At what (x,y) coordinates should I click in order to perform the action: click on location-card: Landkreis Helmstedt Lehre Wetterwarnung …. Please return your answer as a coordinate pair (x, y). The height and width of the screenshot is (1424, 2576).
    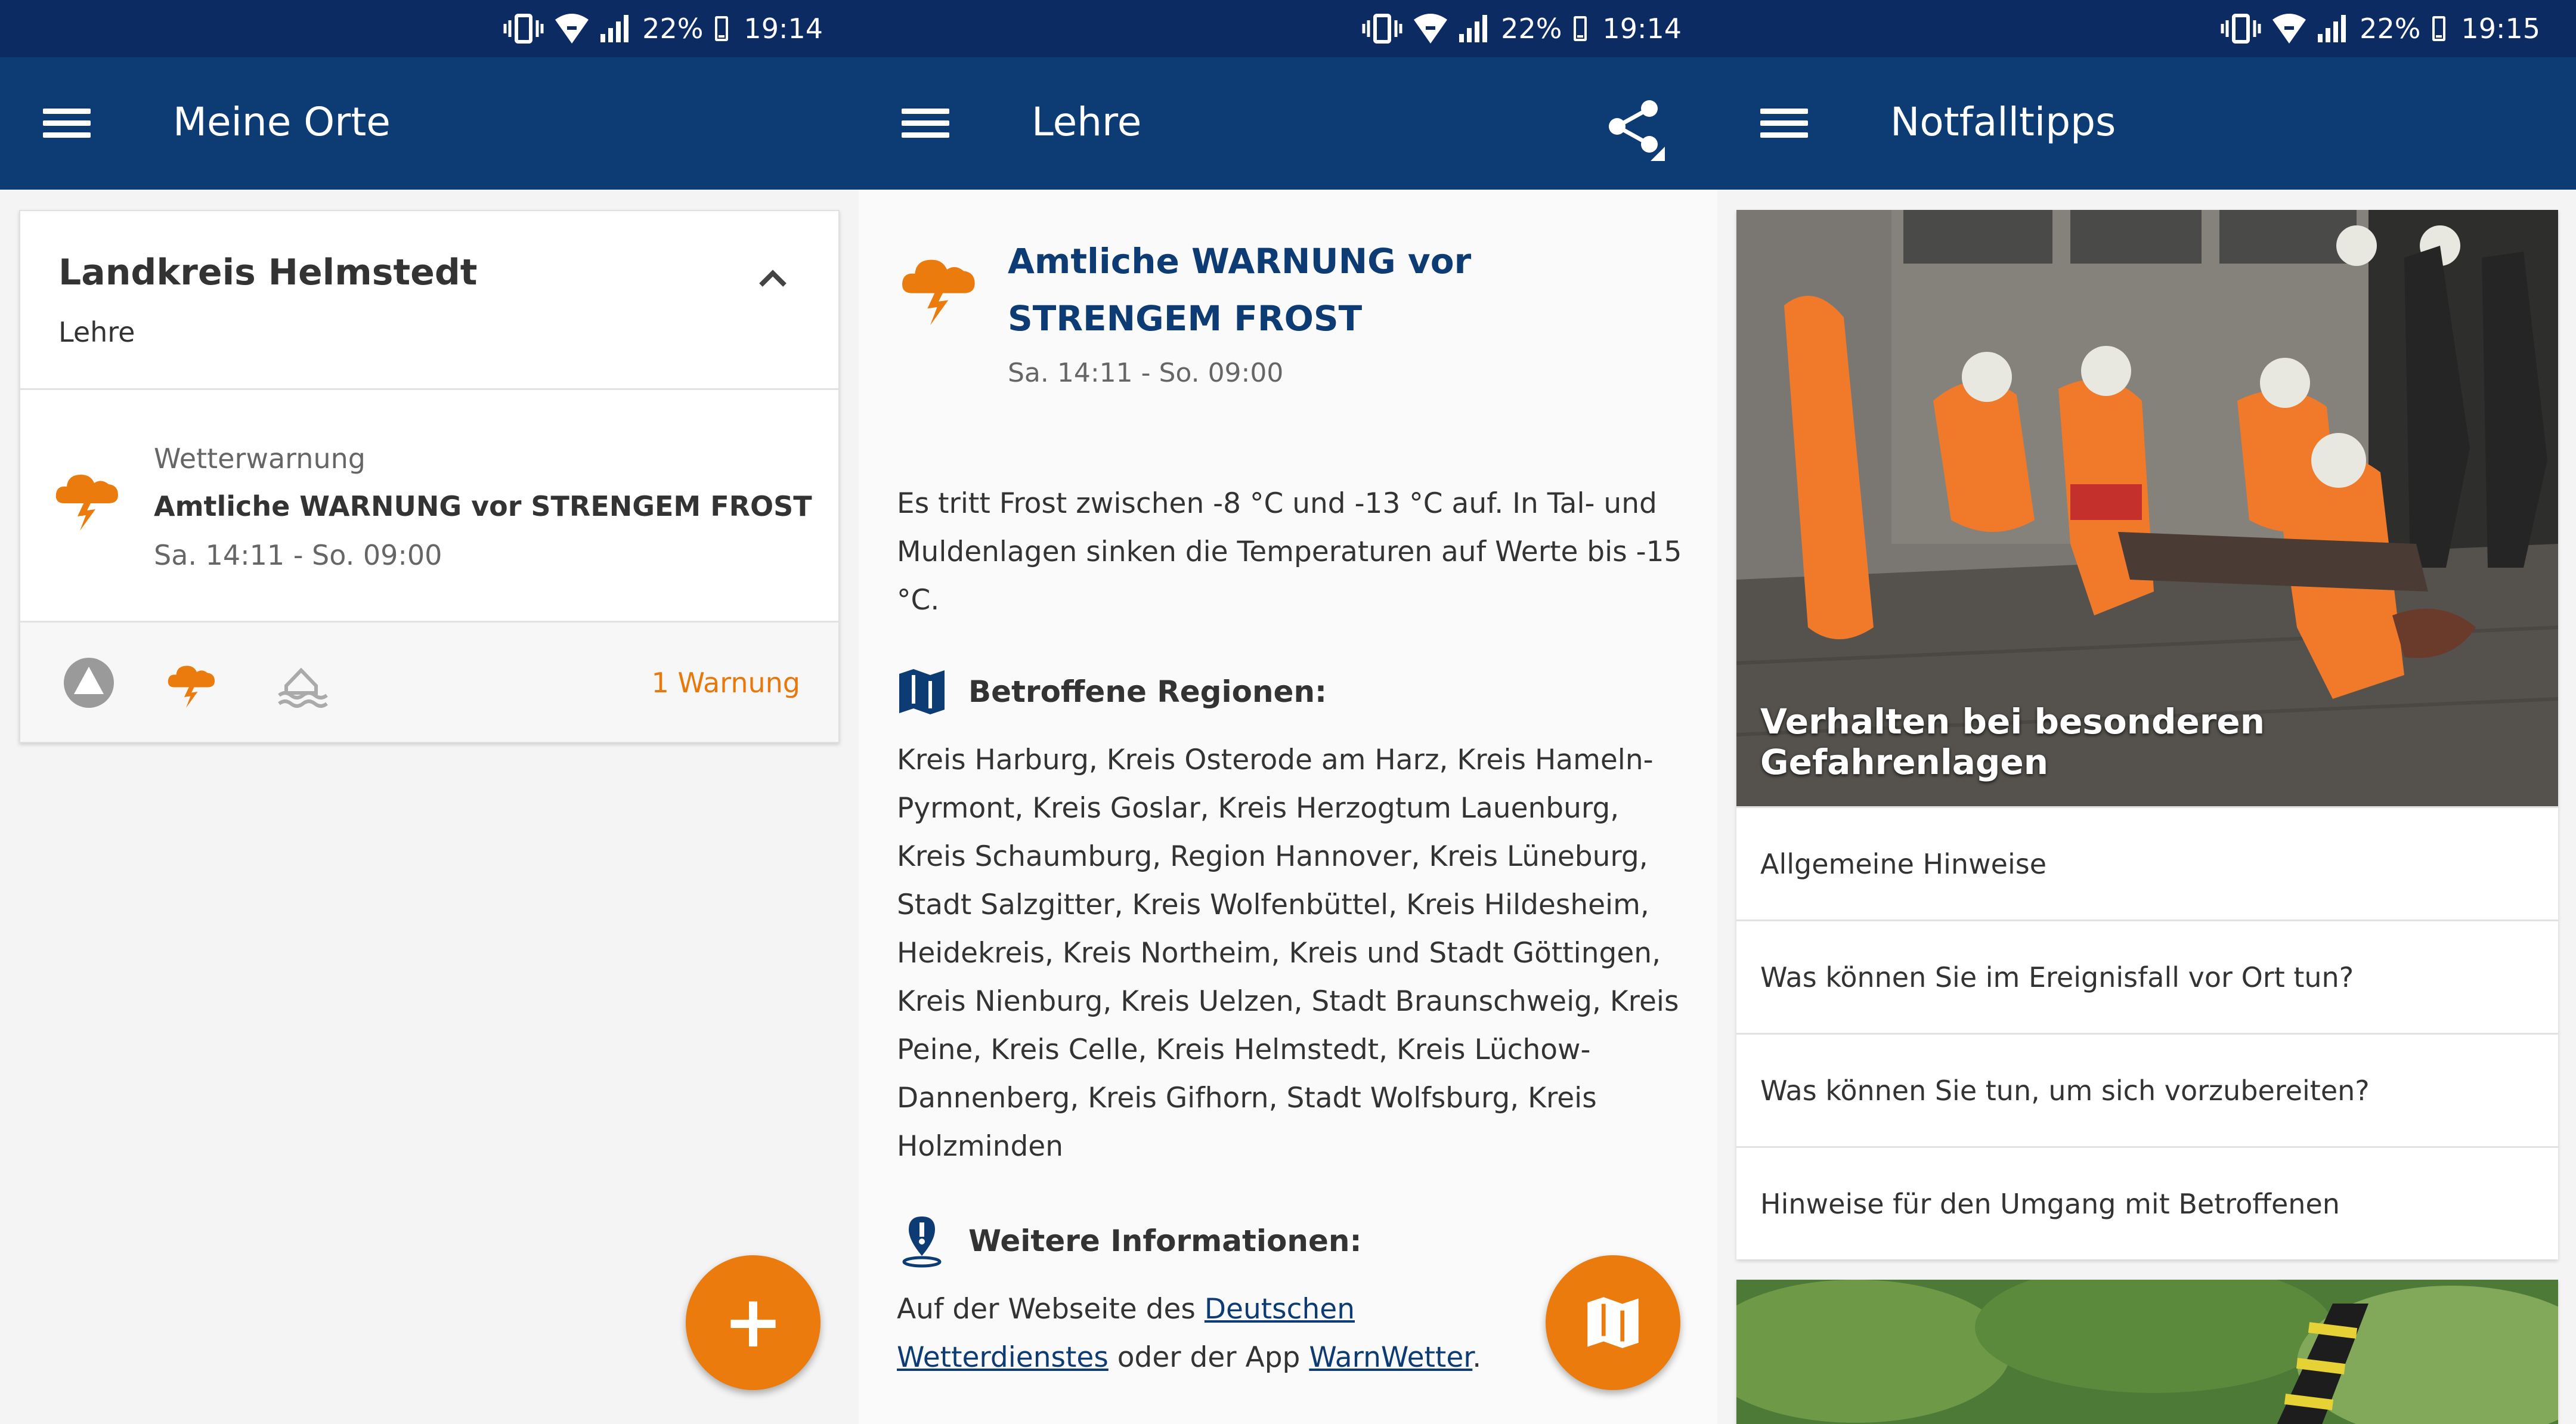
    Looking at the image, I should click on (429, 476).